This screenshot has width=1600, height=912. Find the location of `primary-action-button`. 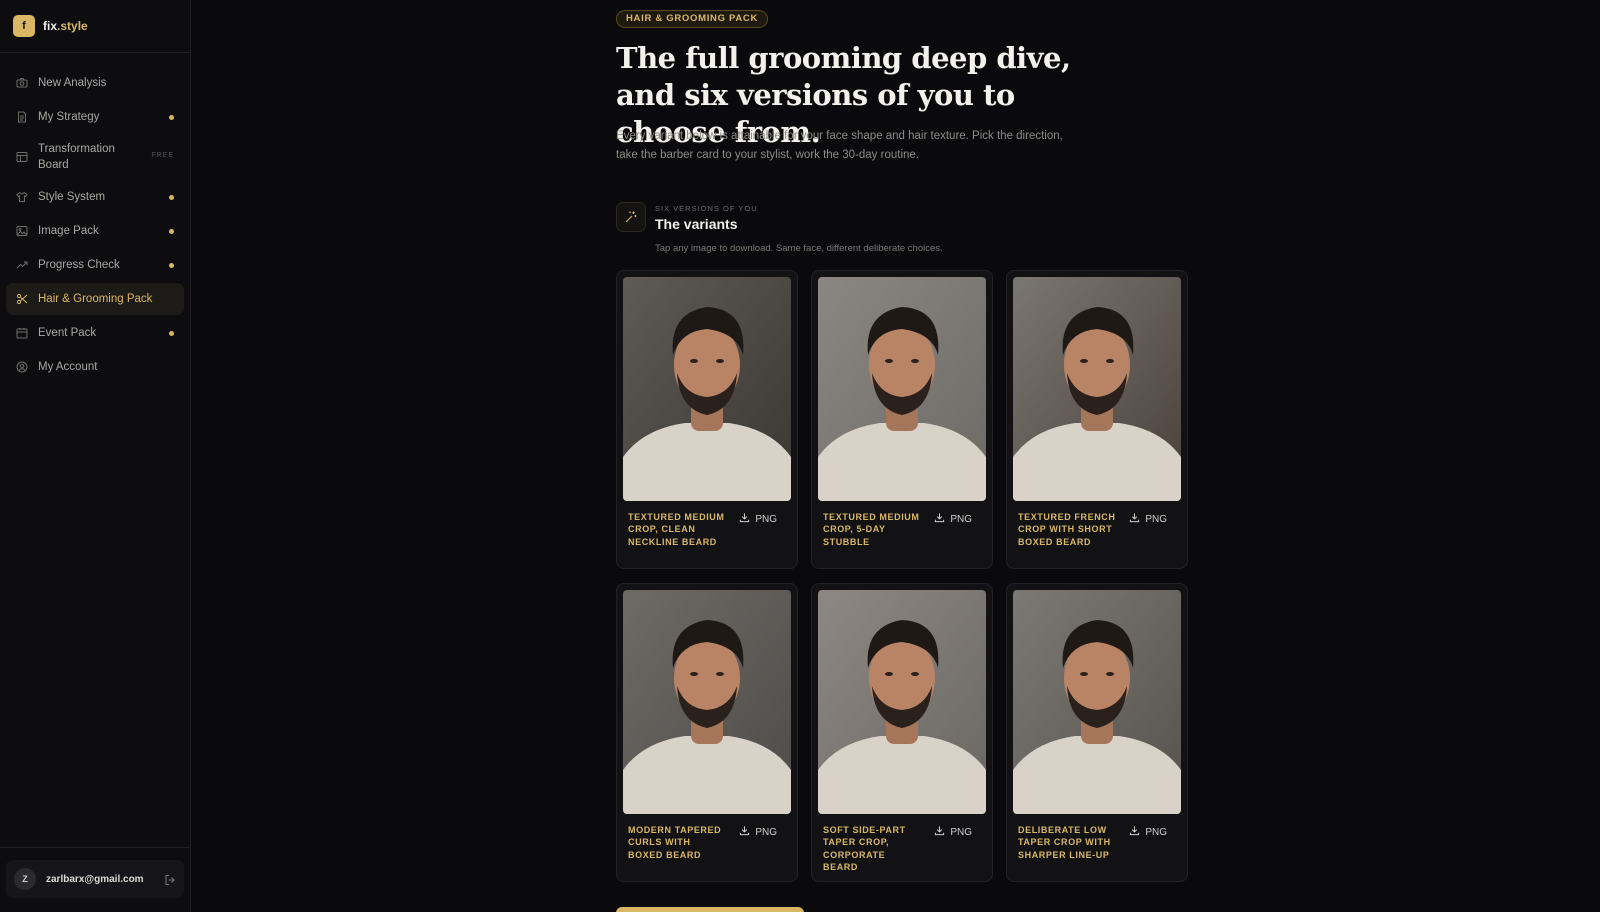

primary-action-button is located at coordinates (710, 909).